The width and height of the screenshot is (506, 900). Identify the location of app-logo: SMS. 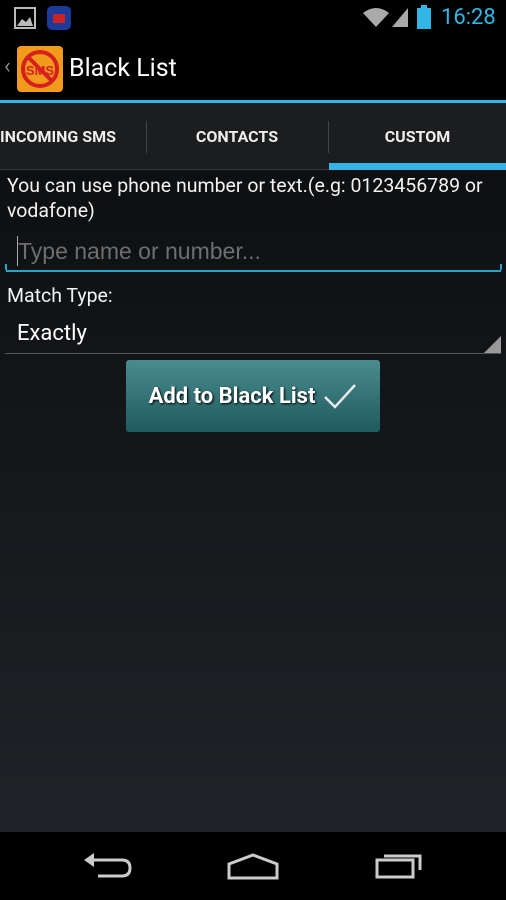
(40, 69).